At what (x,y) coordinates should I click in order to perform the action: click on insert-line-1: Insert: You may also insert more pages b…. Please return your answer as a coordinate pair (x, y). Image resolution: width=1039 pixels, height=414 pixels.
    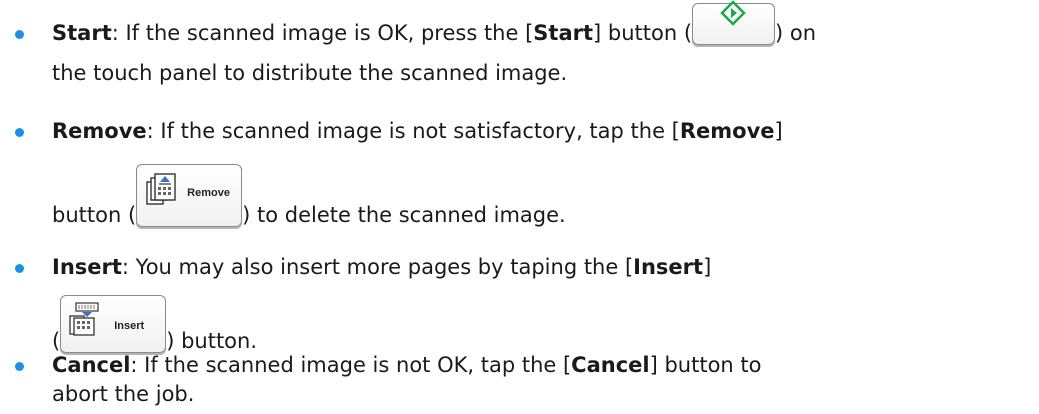
    Looking at the image, I should click on (382, 267).